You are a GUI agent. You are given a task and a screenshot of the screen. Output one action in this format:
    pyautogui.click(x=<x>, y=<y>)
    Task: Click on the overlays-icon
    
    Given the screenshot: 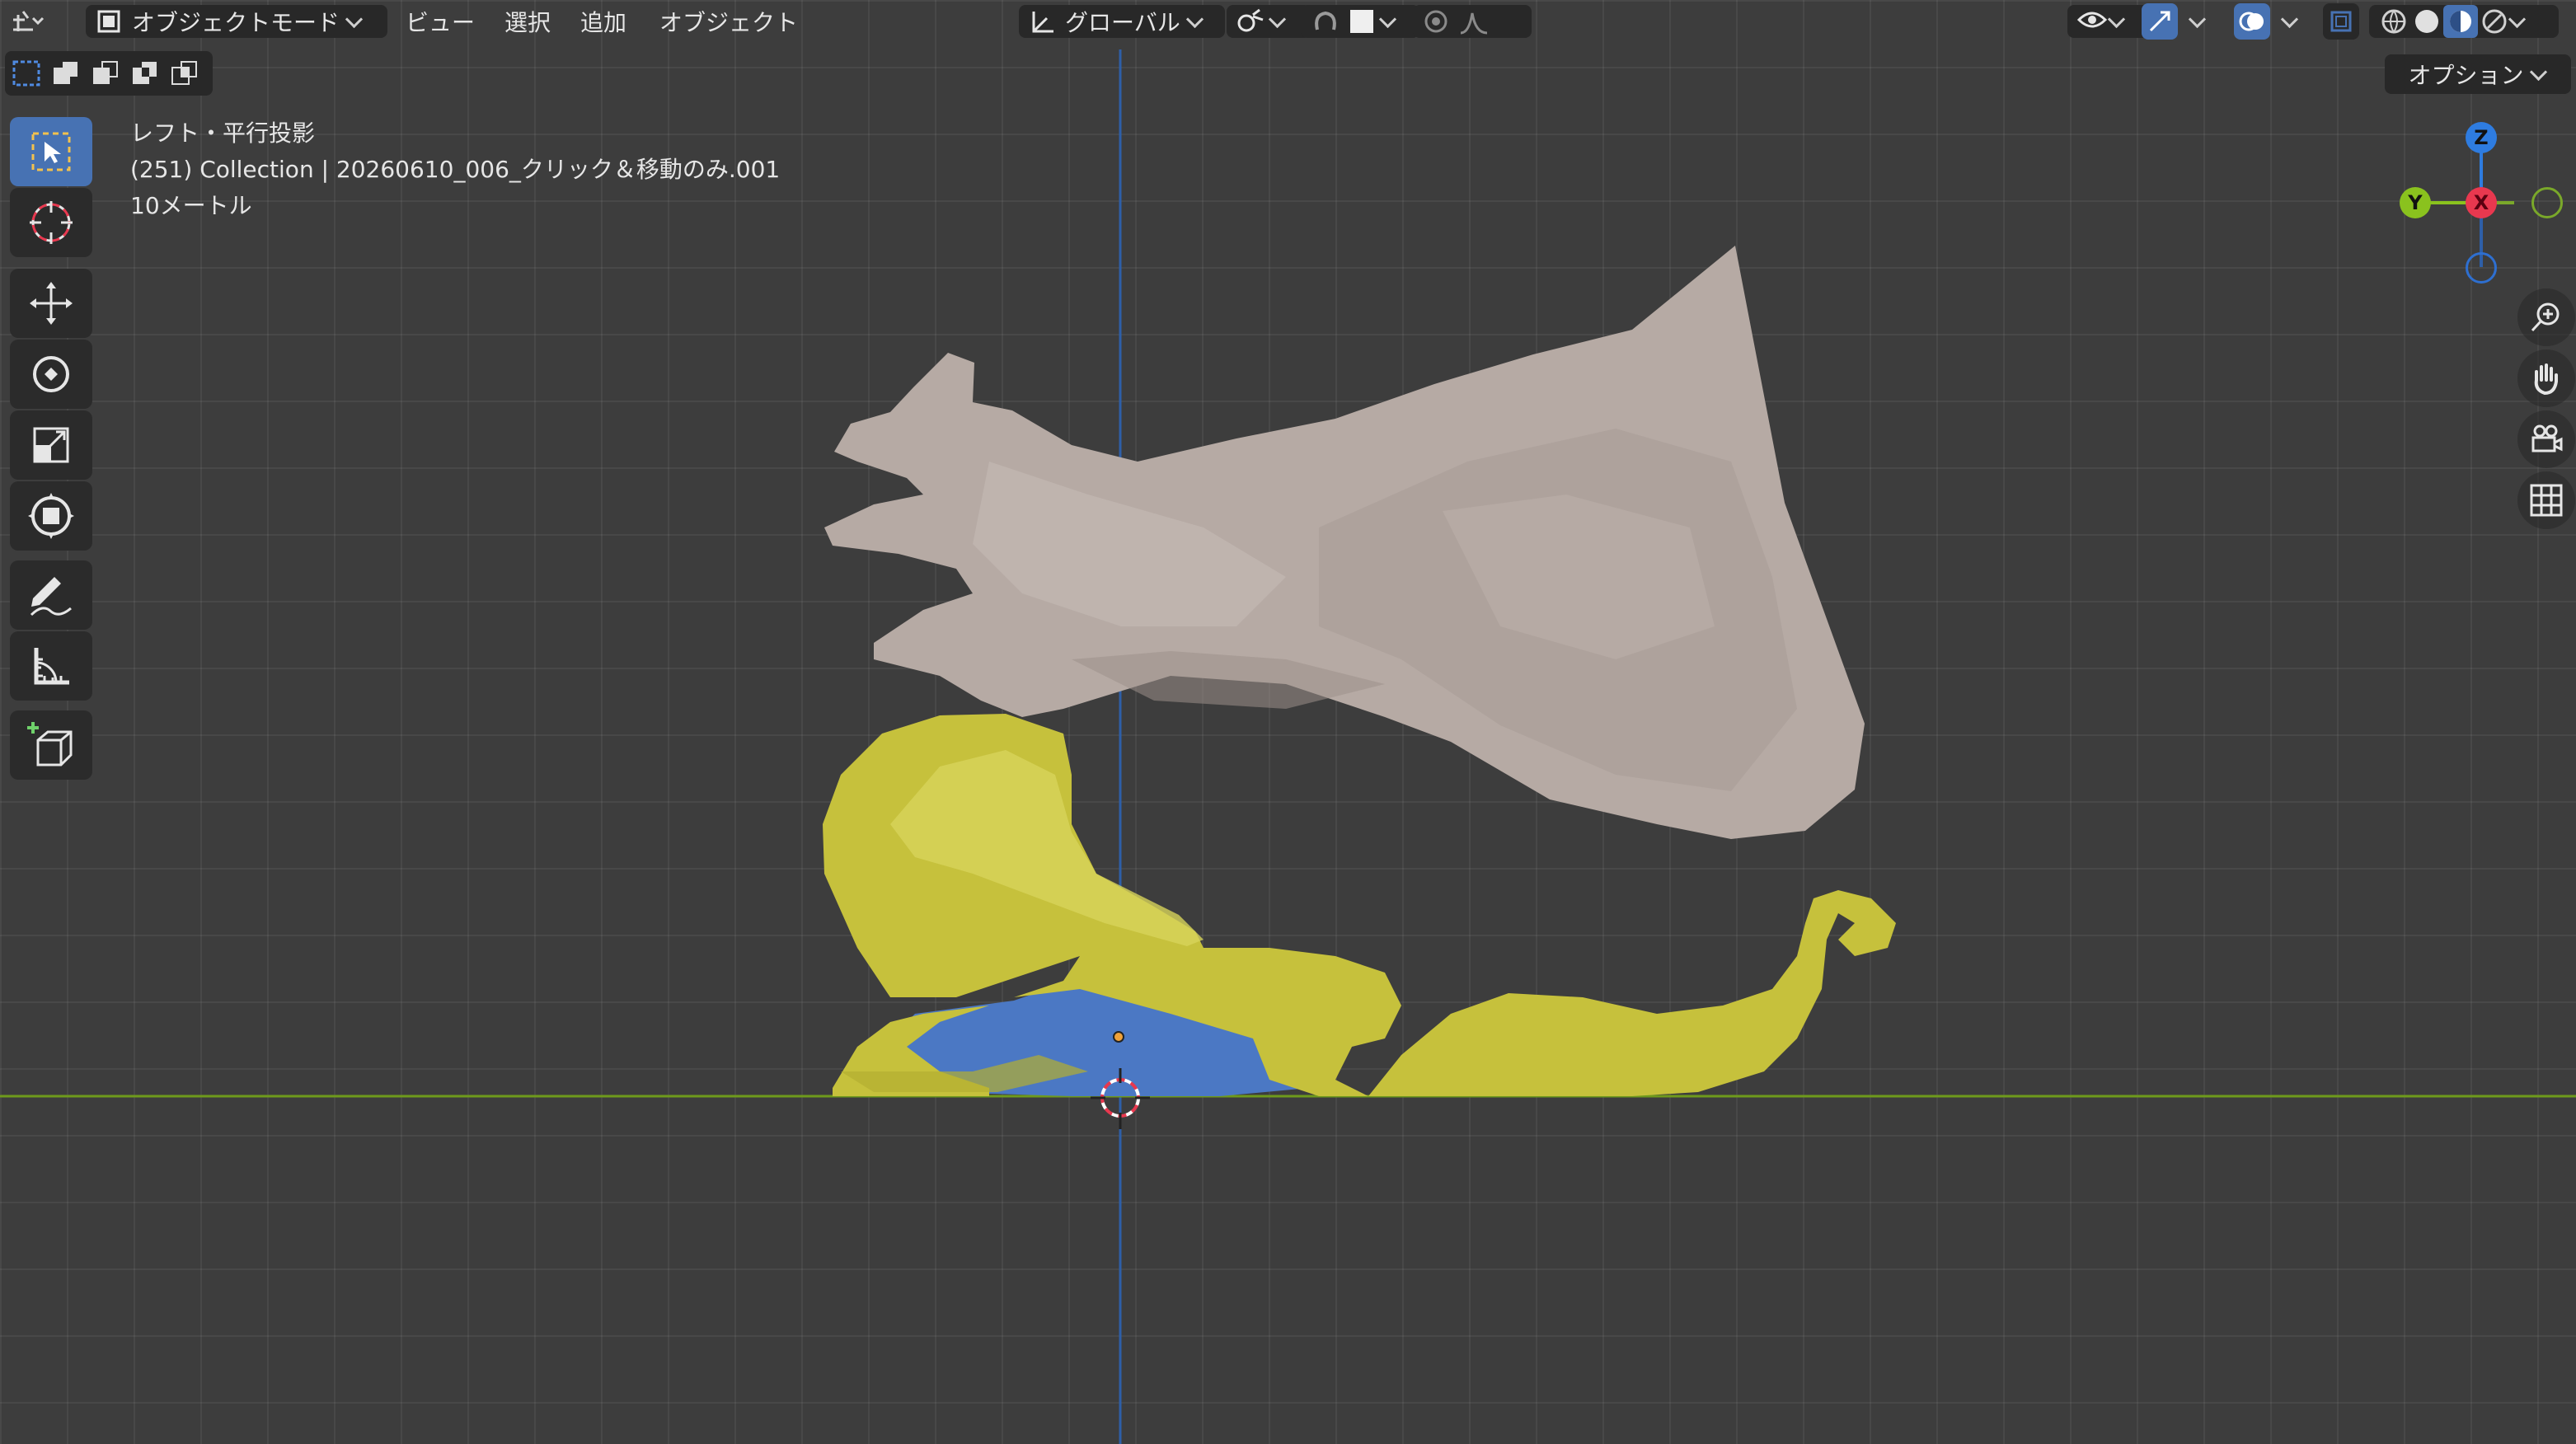 What is the action you would take?
    pyautogui.click(x=2252, y=21)
    